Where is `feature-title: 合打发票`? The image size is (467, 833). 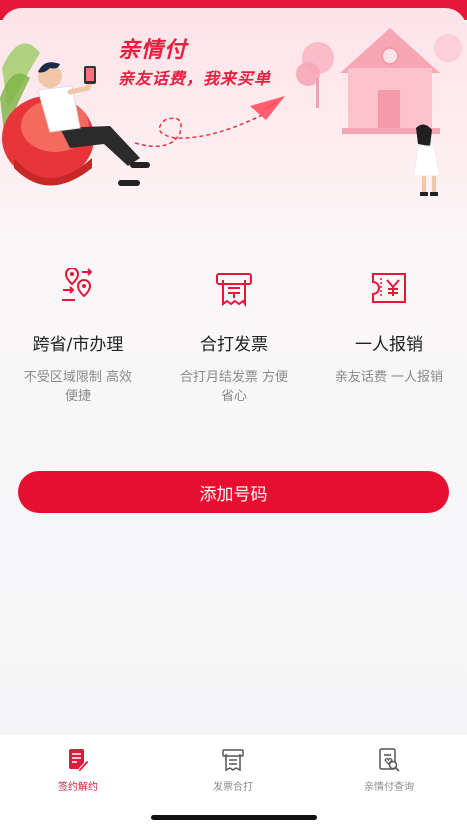
feature-title: 合打发票 is located at coordinates (234, 345).